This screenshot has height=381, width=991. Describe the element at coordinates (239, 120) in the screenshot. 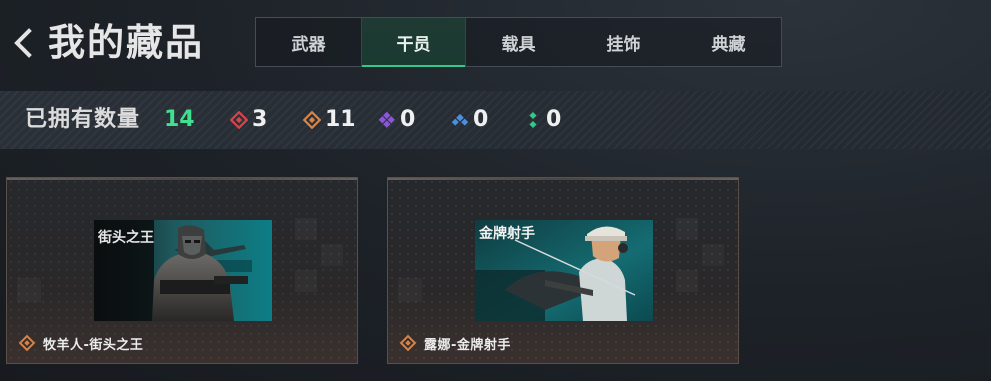

I see `red-diamond-icon` at that location.